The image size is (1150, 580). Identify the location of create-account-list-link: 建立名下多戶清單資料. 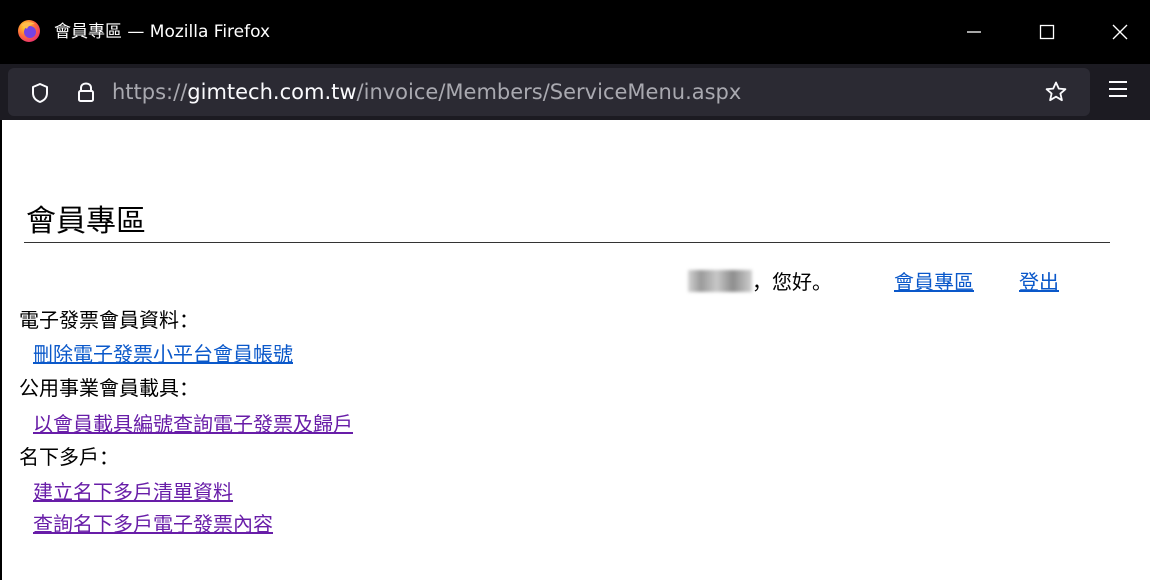
(133, 492).